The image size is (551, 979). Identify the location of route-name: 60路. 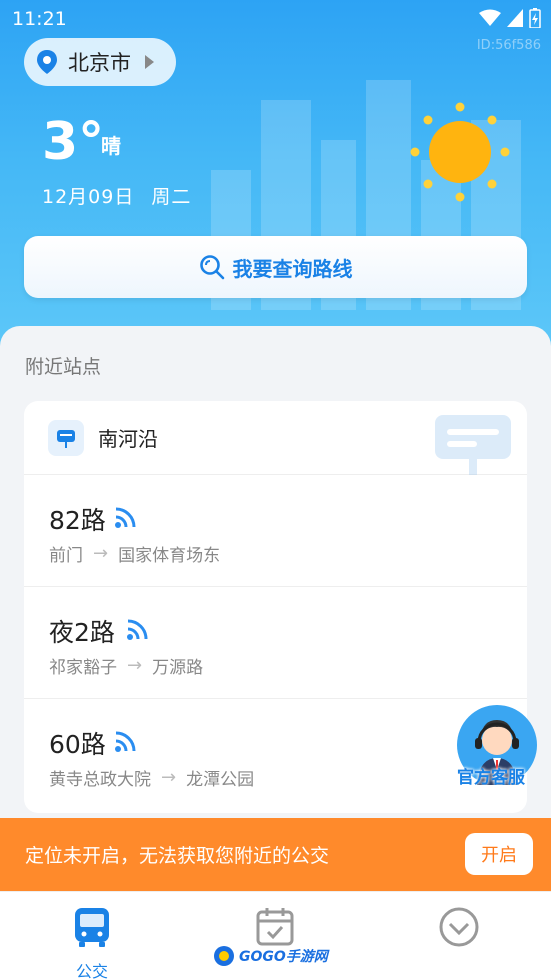
(77, 744).